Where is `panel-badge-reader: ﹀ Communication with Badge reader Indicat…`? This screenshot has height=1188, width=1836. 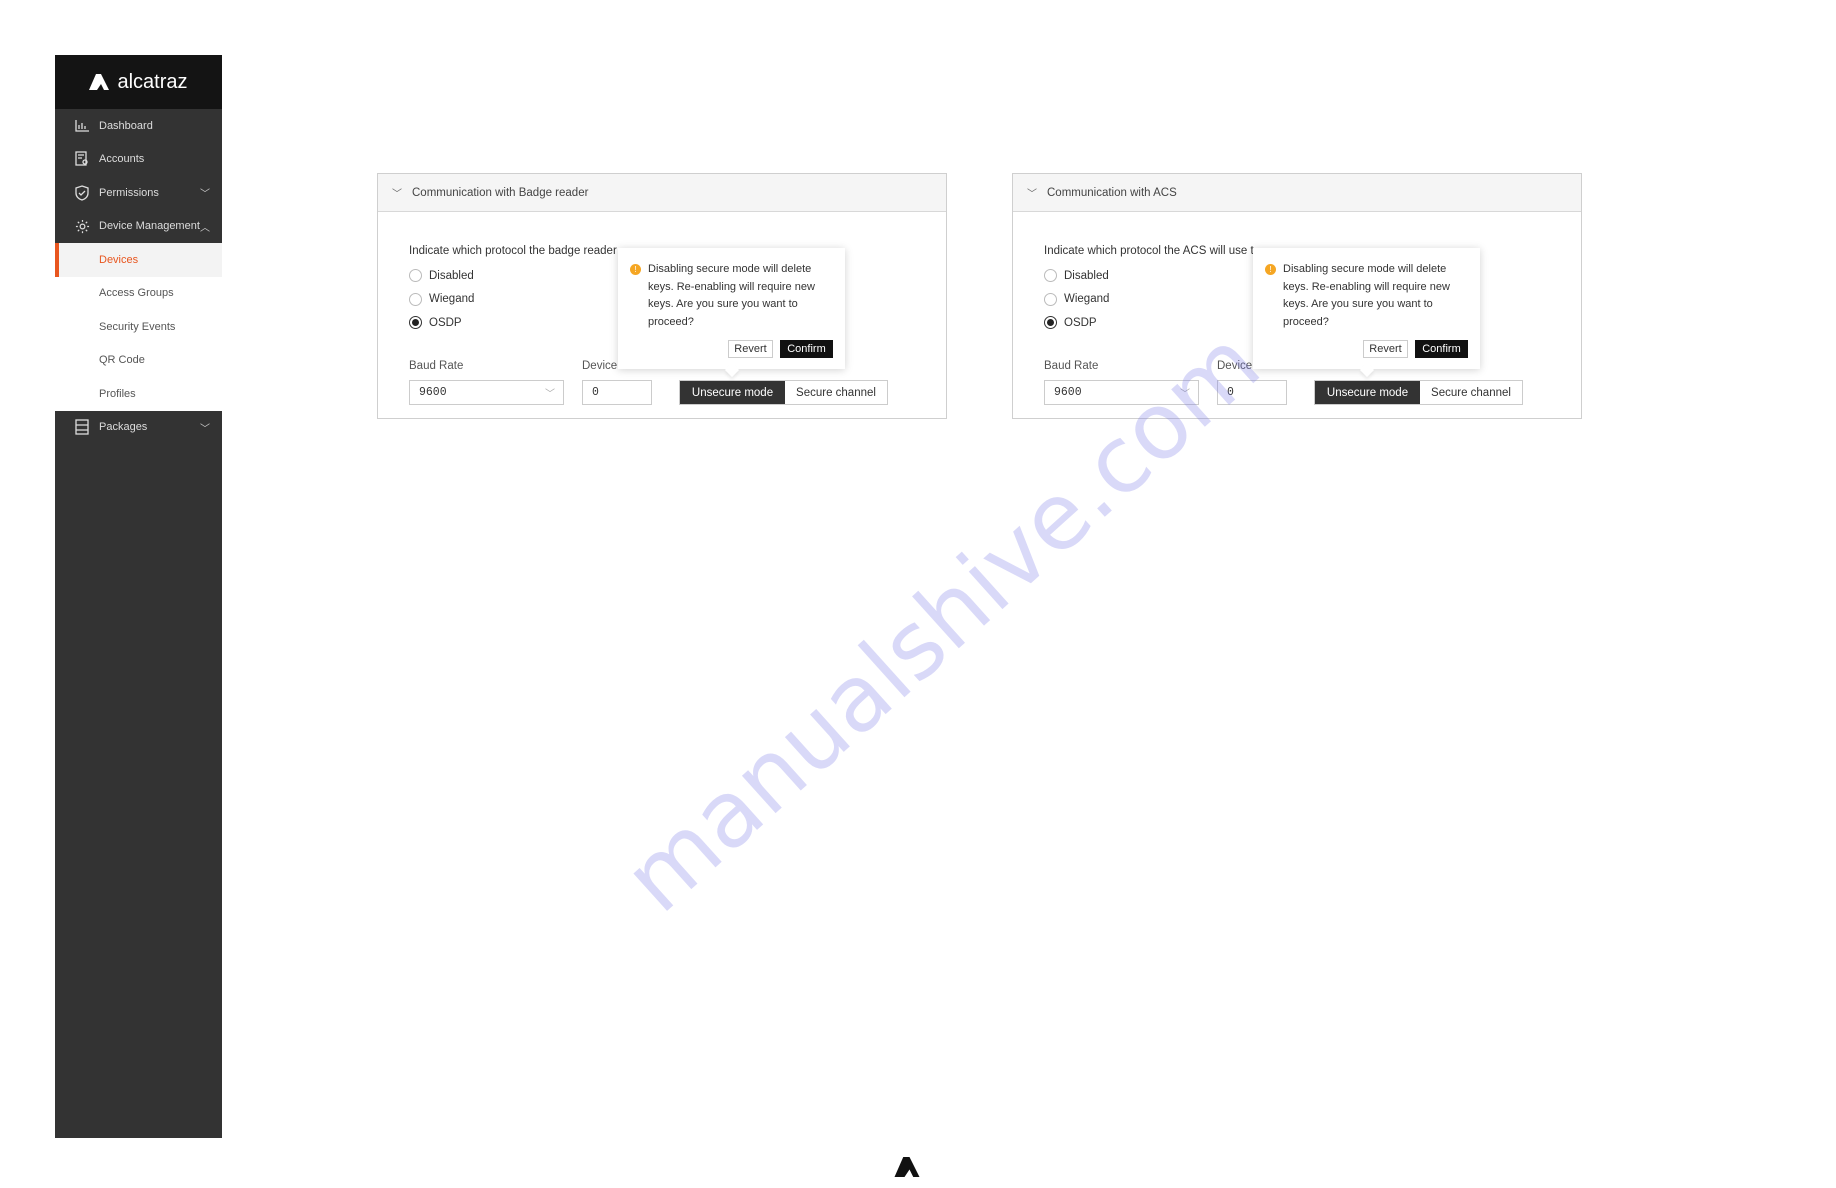 panel-badge-reader: ﹀ Communication with Badge reader Indicat… is located at coordinates (662, 296).